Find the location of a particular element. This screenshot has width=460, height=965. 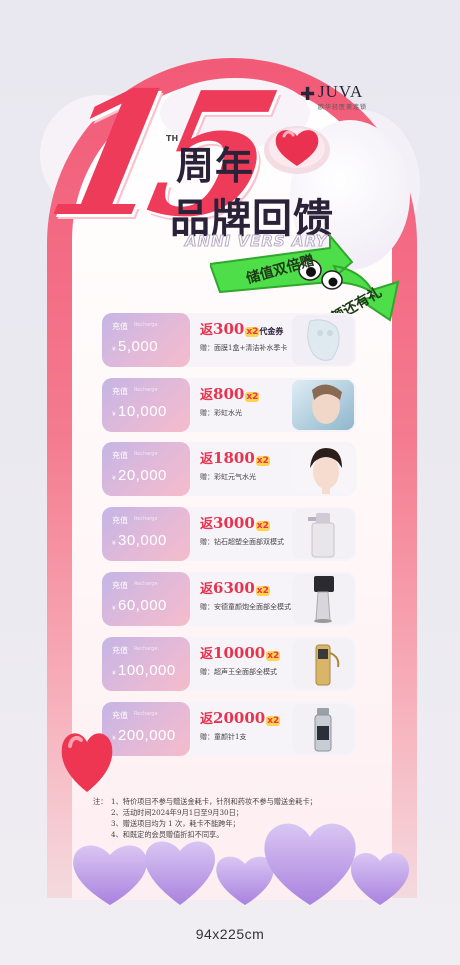

tier-row: 充值 Recharge ¥5,000 返300 x2代金券赠：面膜1盒+清洁补水季卡 is located at coordinates (229, 340).